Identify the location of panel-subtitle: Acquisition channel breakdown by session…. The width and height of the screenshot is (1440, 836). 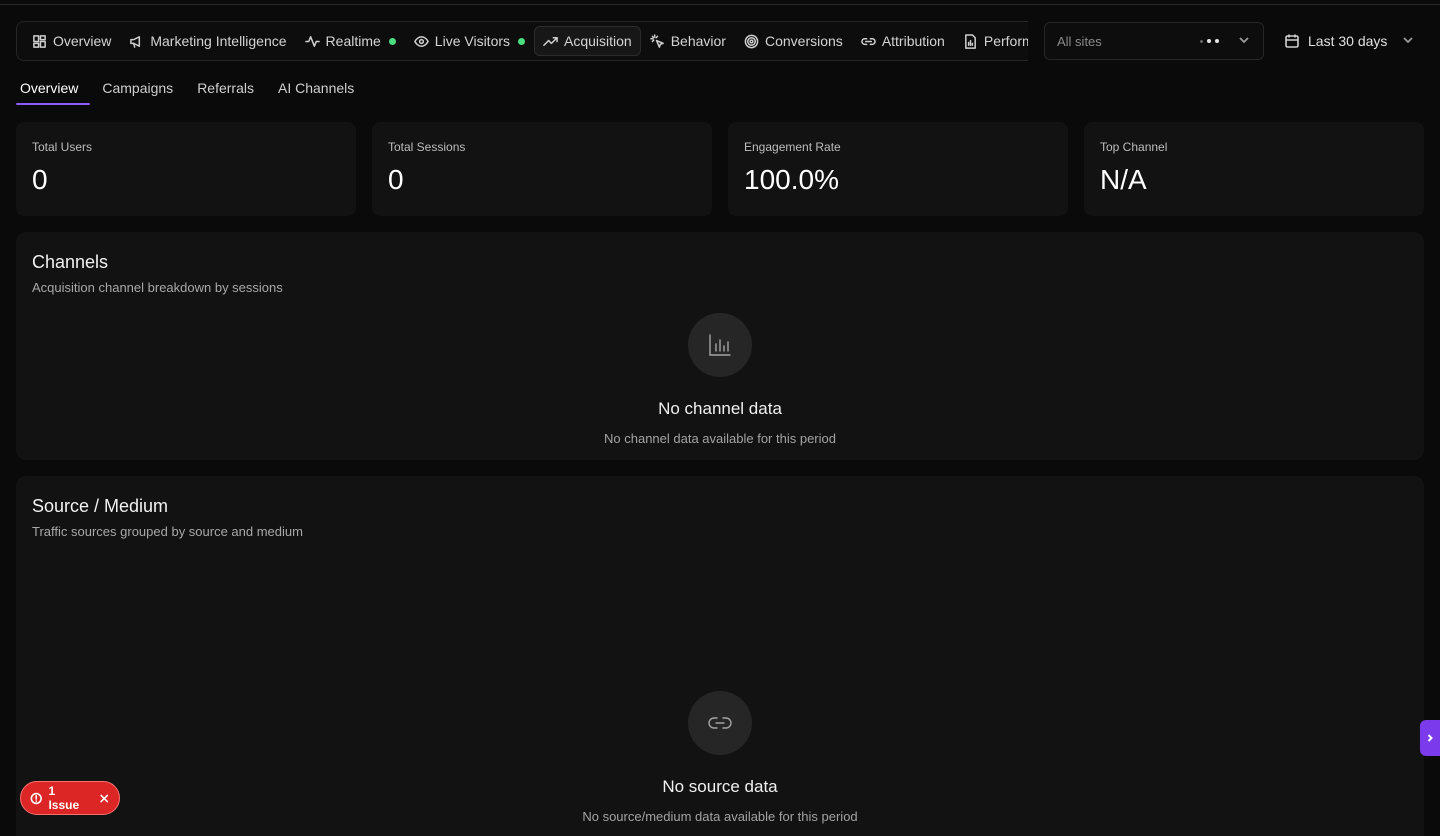
(157, 287).